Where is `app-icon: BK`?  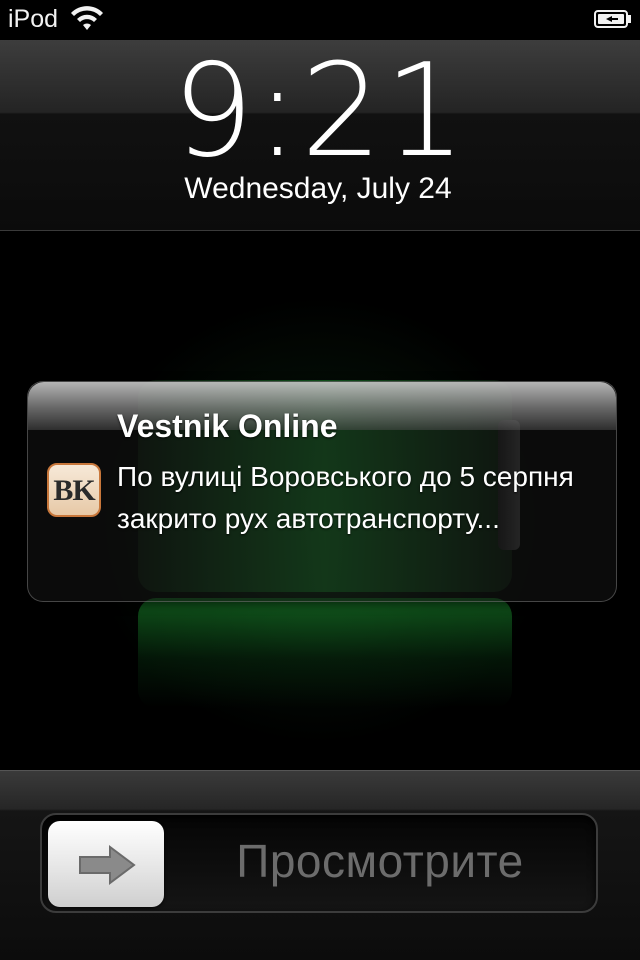 app-icon: BK is located at coordinates (74, 490).